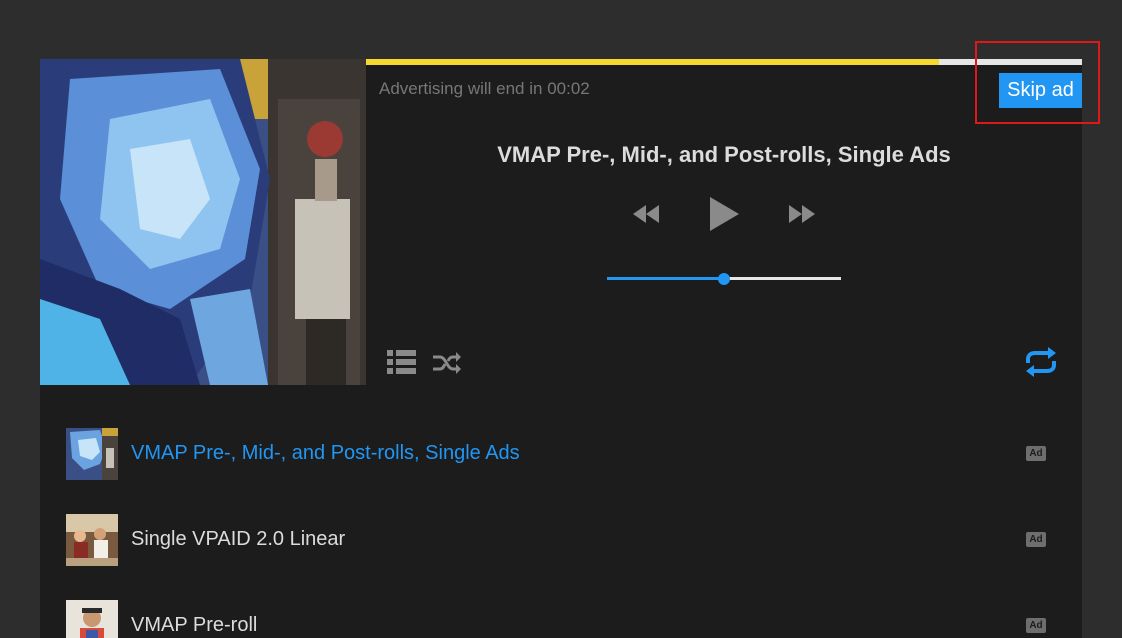 This screenshot has height=638, width=1122. I want to click on skip-ad-button: Skip ad, so click(1040, 90).